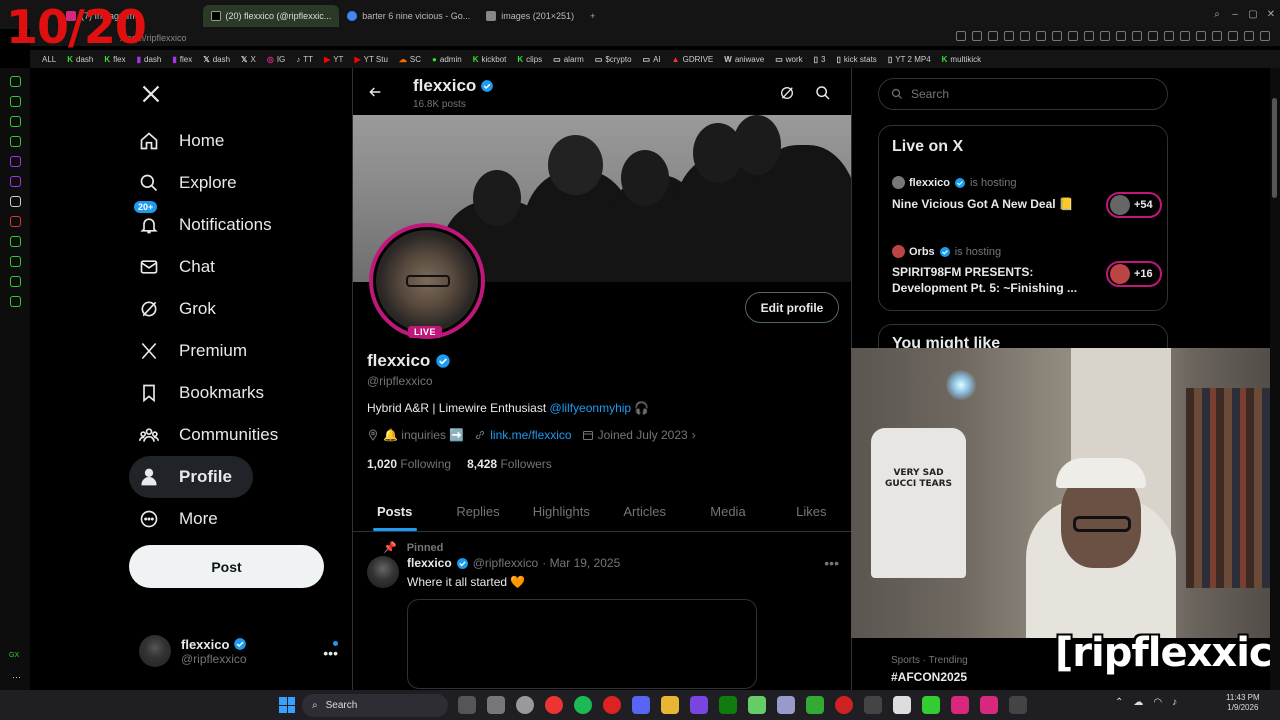  Describe the element at coordinates (644, 511) in the screenshot. I see `tab-articles: Articles` at that location.